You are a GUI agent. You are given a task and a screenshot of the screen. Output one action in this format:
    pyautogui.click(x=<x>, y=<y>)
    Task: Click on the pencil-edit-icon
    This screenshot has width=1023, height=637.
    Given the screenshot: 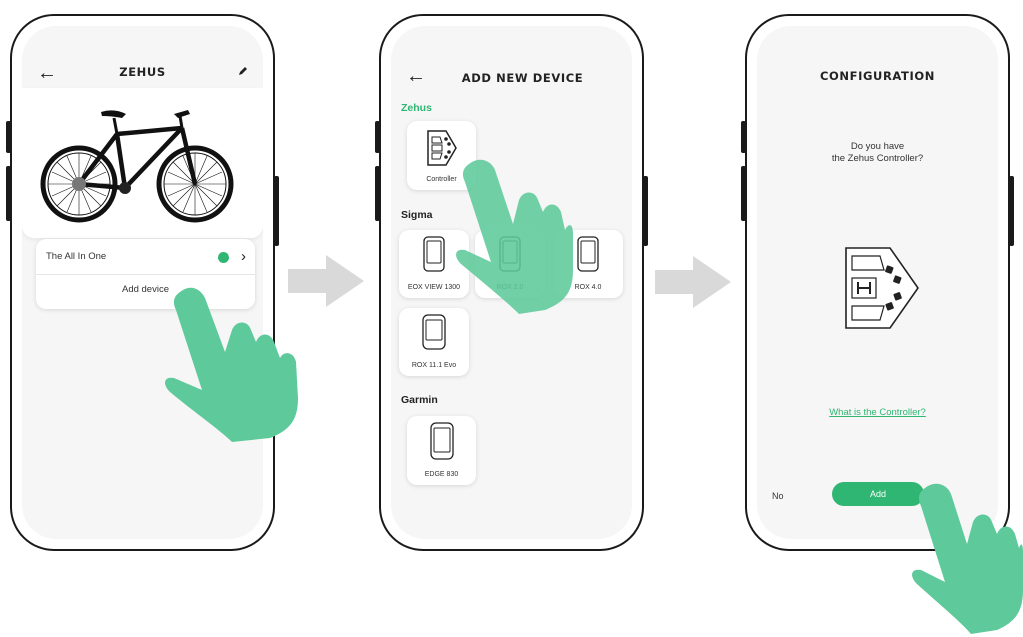 What is the action you would take?
    pyautogui.click(x=243, y=73)
    